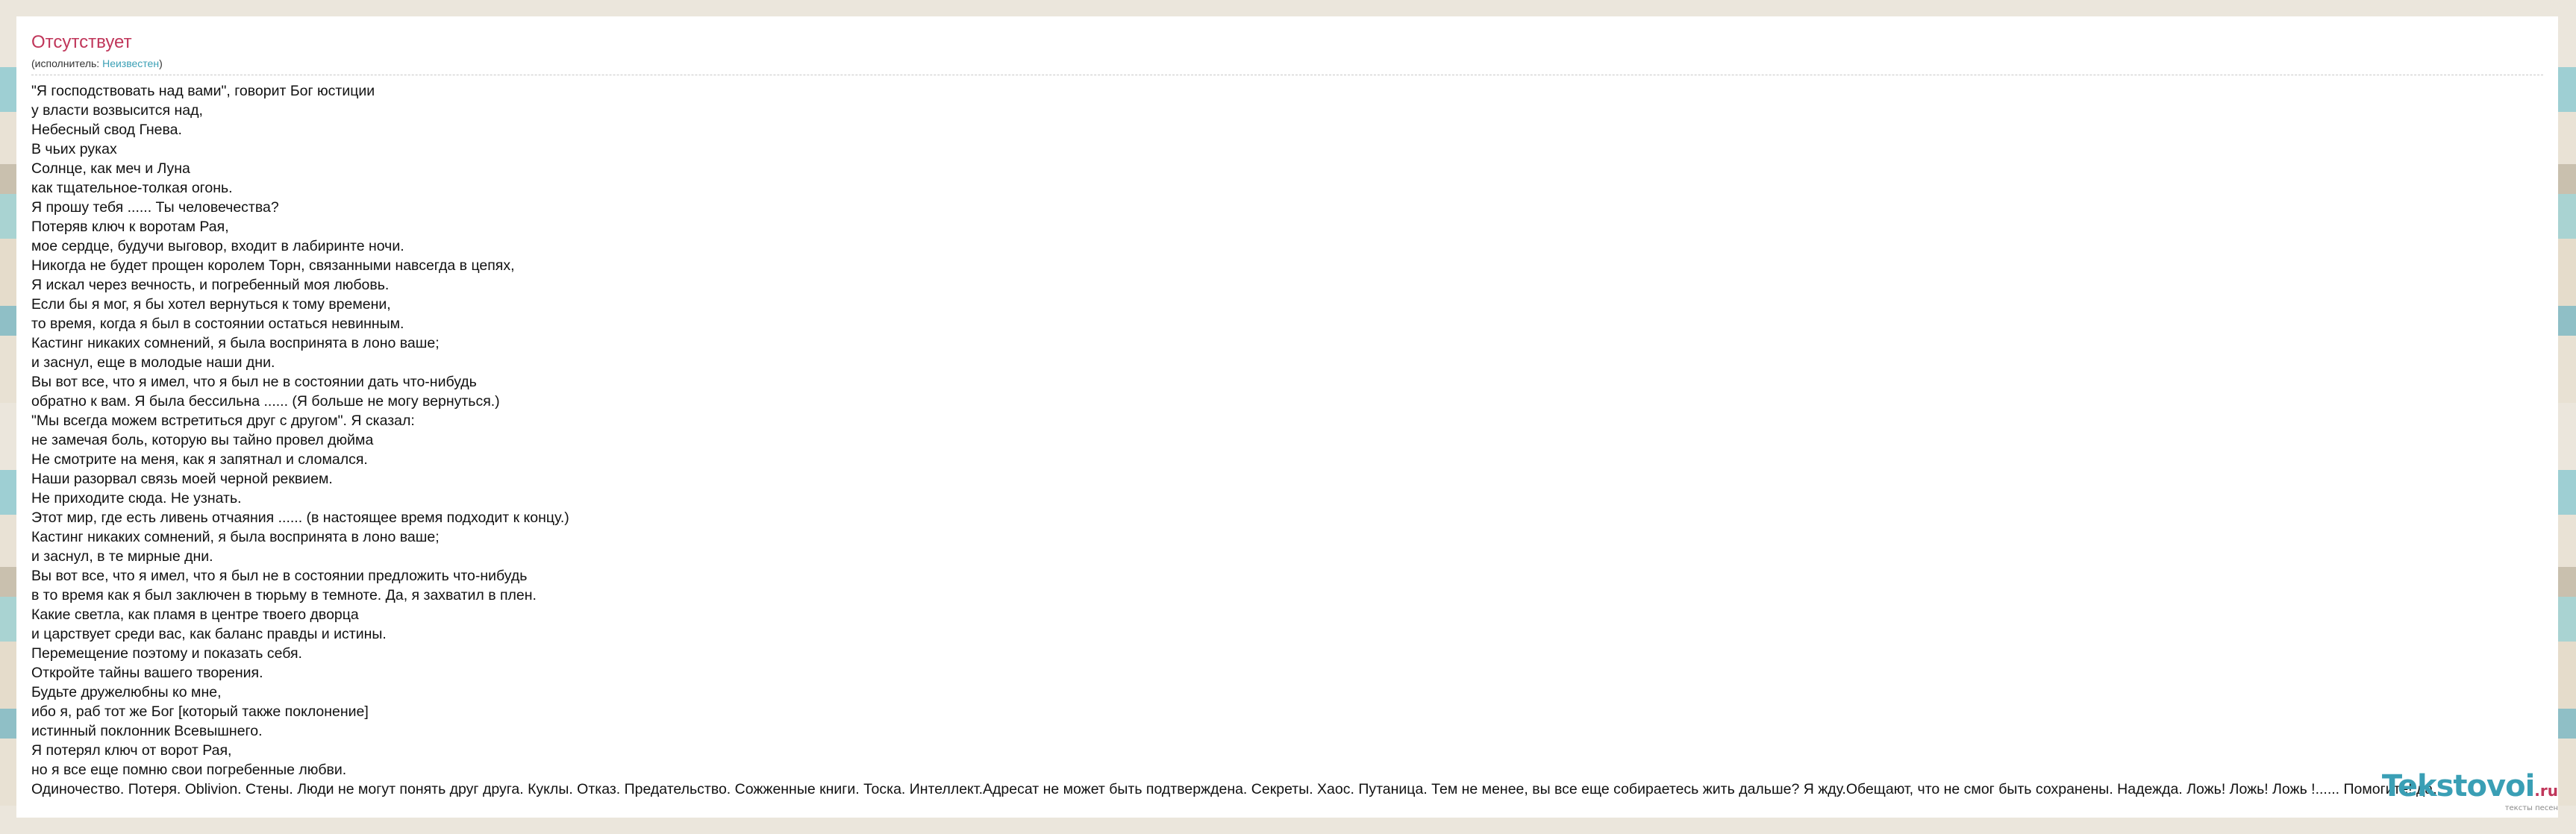 This screenshot has width=2576, height=834. What do you see at coordinates (136, 499) in the screenshot?
I see `lyrics-line: Не приходите сюда. Не узнать.` at bounding box center [136, 499].